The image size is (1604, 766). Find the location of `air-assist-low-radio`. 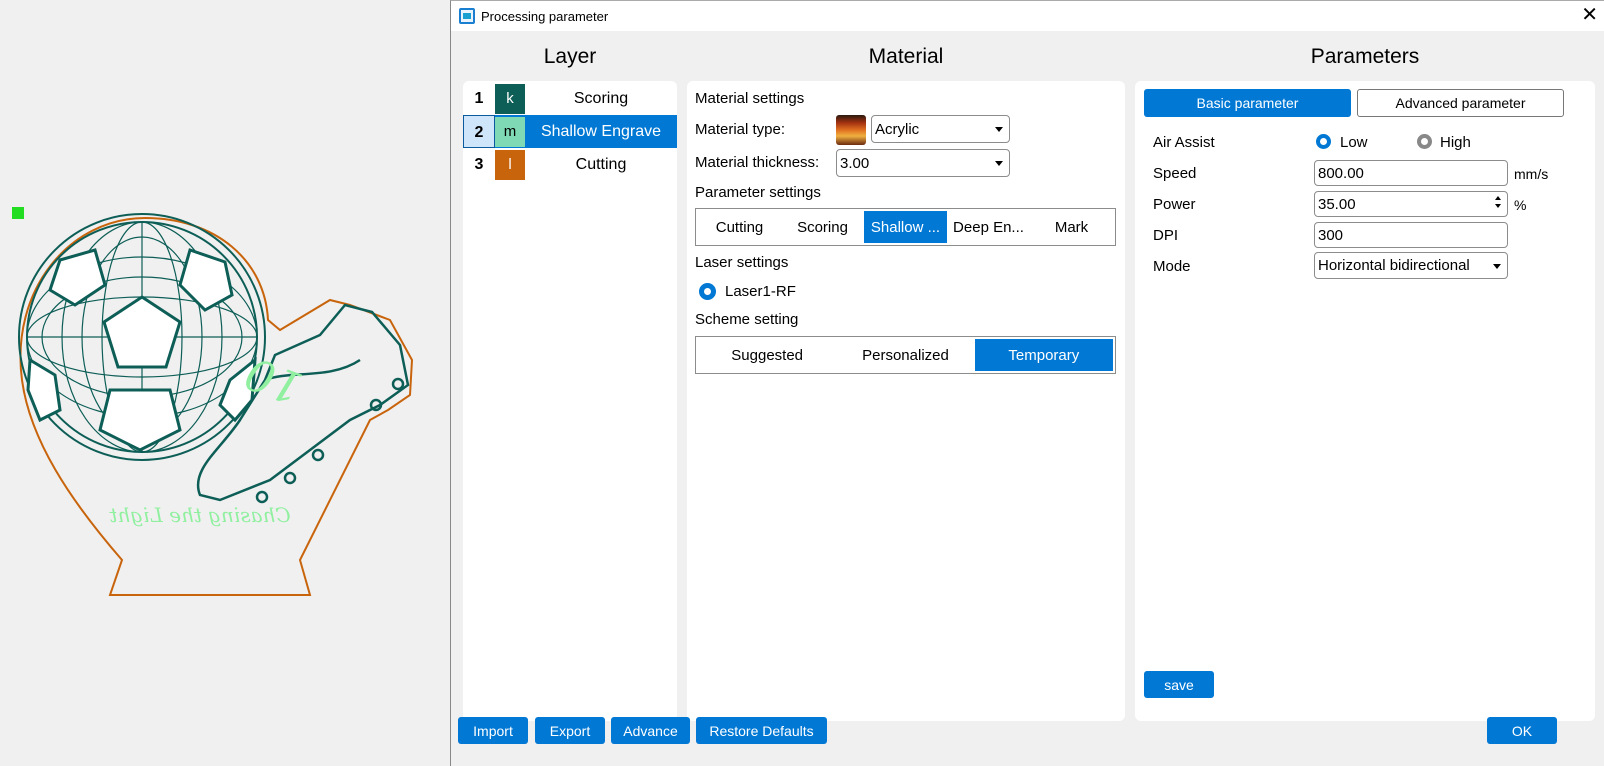

air-assist-low-radio is located at coordinates (1323, 141).